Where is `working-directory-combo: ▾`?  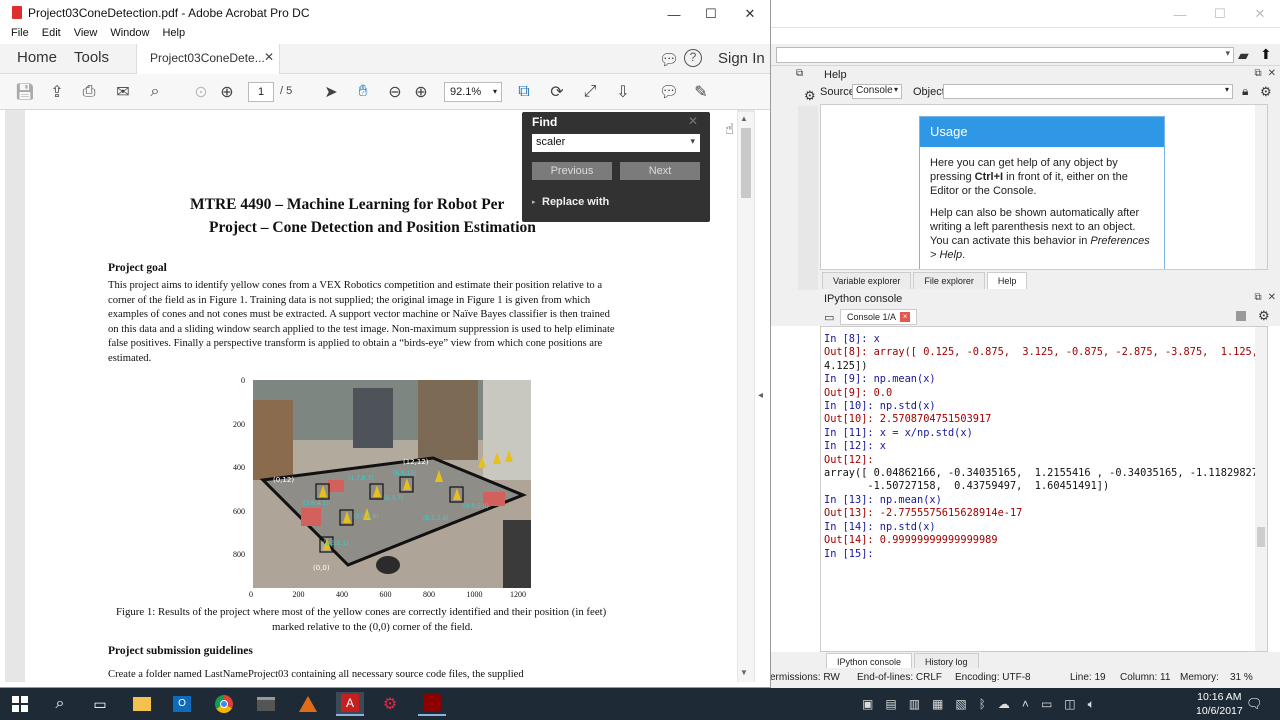
working-directory-combo: ▾ is located at coordinates (1005, 55).